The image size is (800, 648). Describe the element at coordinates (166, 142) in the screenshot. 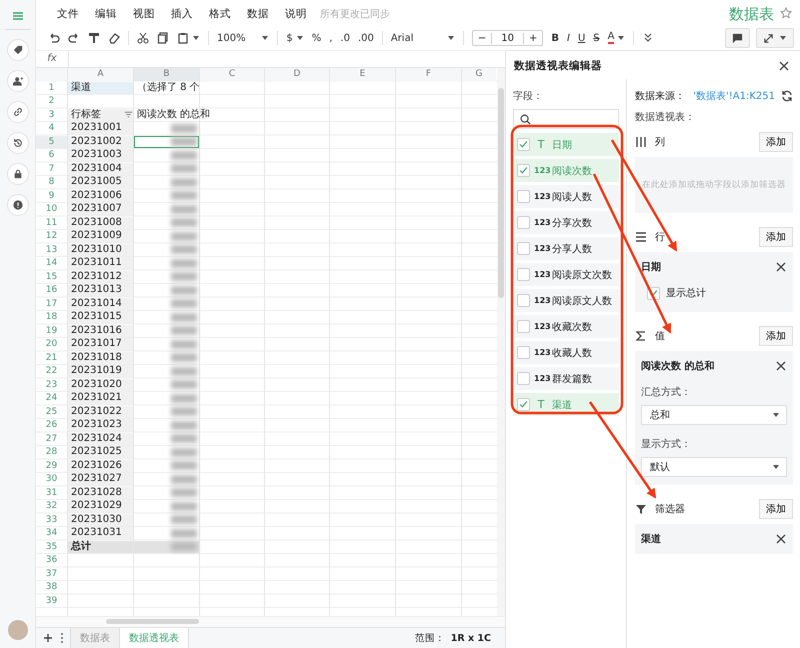

I see `selected-cell` at that location.